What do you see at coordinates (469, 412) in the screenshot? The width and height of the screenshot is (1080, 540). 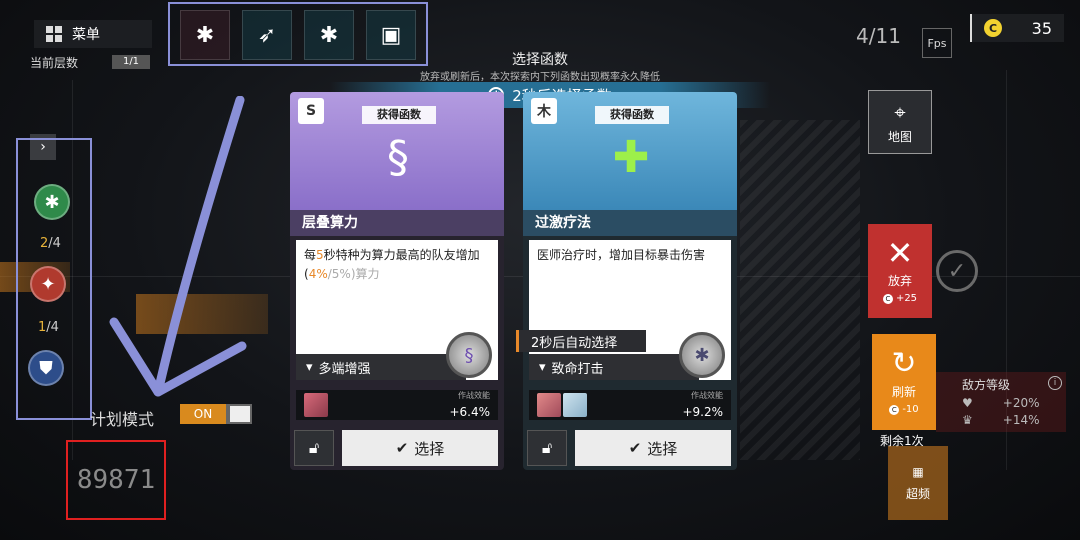 I see `efficiency-value: +6.4%` at bounding box center [469, 412].